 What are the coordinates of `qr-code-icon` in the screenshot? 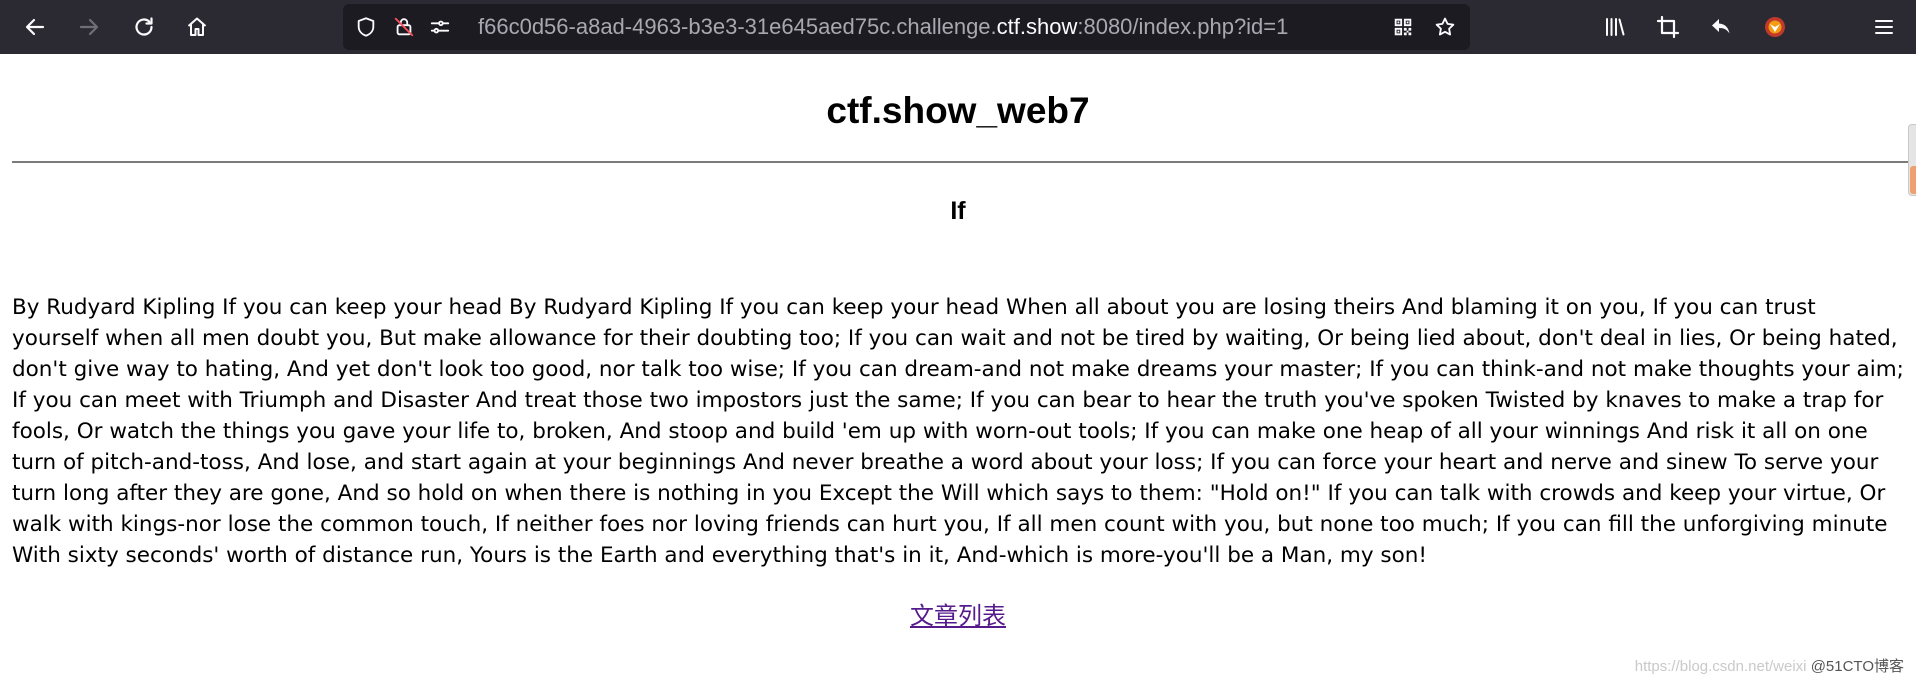 It's located at (1403, 27).